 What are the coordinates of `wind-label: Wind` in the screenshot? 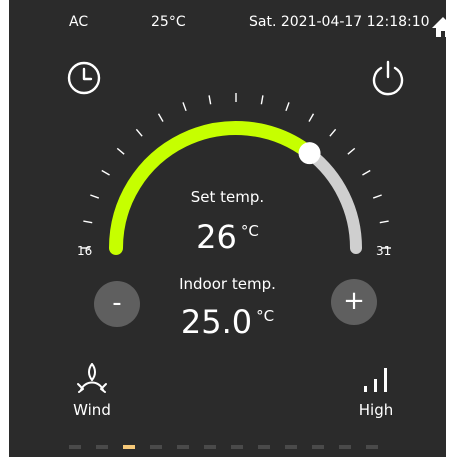 It's located at (92, 410).